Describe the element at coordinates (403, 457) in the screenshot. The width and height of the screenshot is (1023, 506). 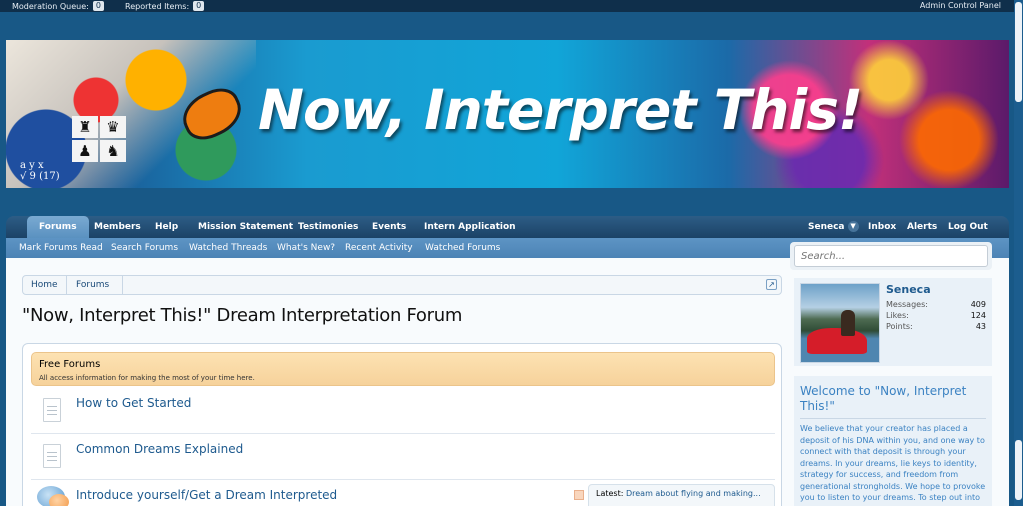
I see `forum-node: Common Dreams Explained` at that location.